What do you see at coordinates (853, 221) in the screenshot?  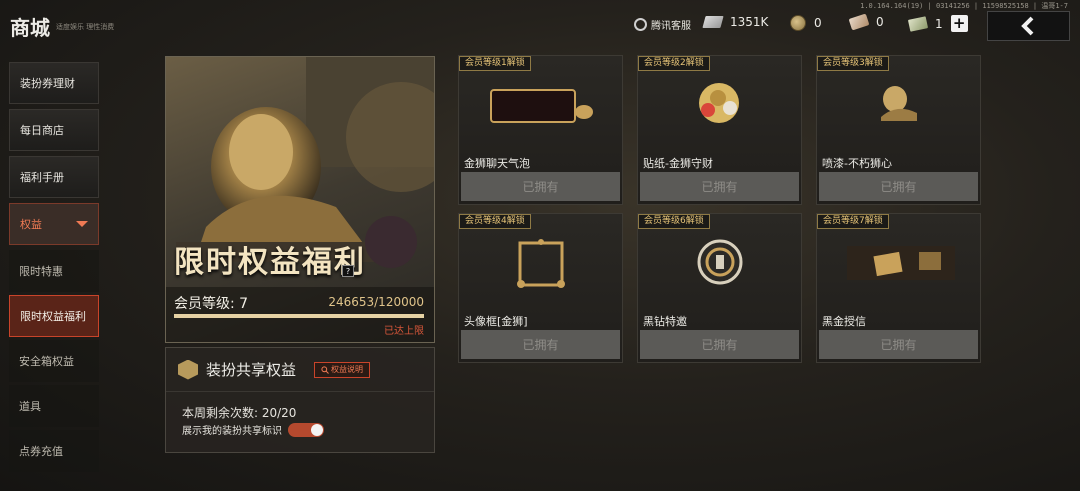 I see `unlock-badge: 会员等级7解锁` at bounding box center [853, 221].